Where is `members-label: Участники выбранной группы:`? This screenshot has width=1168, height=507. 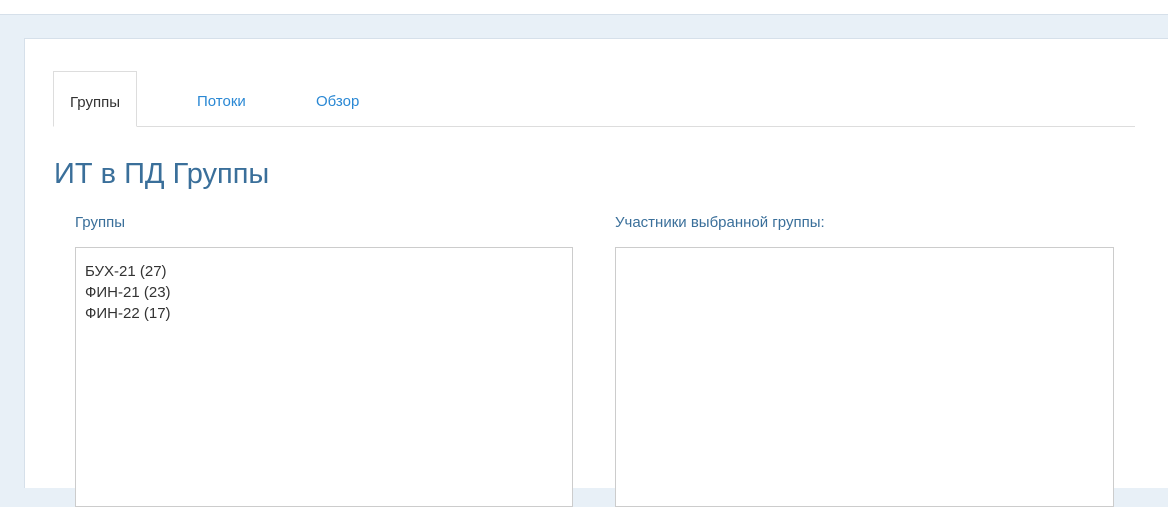
members-label: Участники выбранной группы: is located at coordinates (720, 222).